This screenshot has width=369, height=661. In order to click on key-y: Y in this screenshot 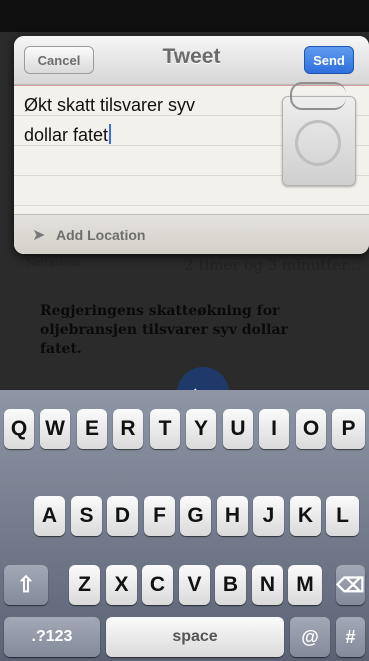, I will do `click(201, 429)`.